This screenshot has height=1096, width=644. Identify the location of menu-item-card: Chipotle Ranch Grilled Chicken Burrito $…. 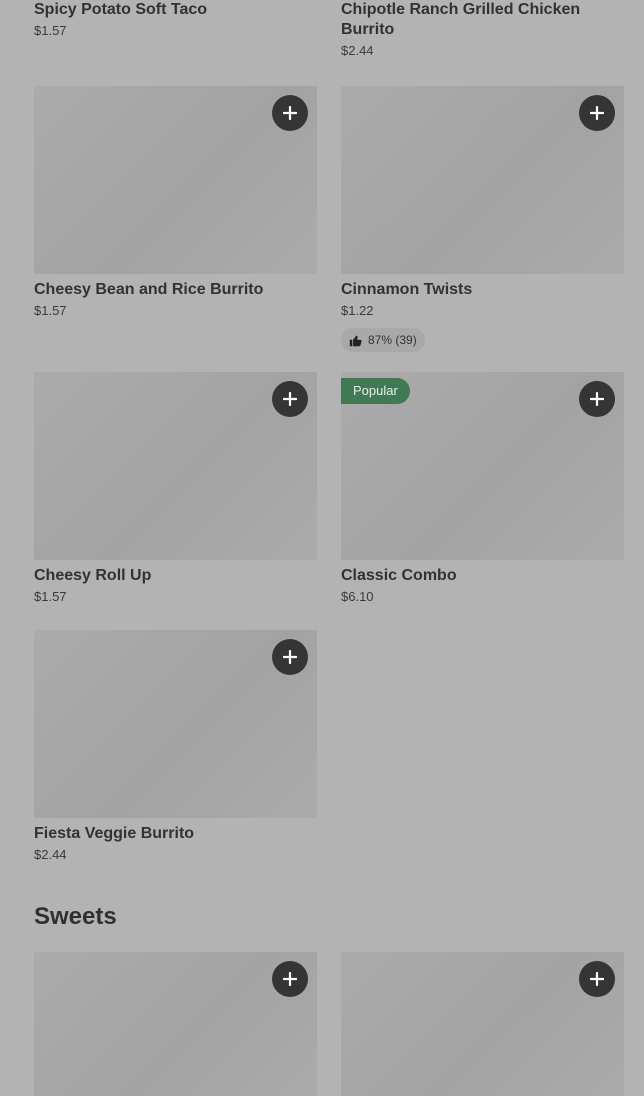
(482, 30).